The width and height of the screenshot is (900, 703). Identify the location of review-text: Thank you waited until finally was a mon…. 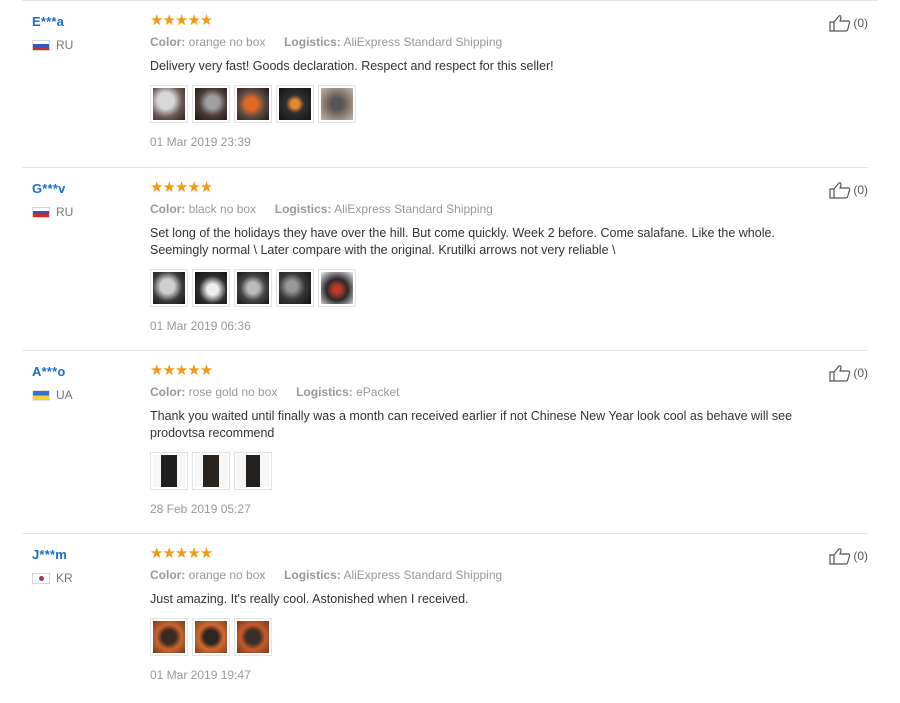
(471, 424).